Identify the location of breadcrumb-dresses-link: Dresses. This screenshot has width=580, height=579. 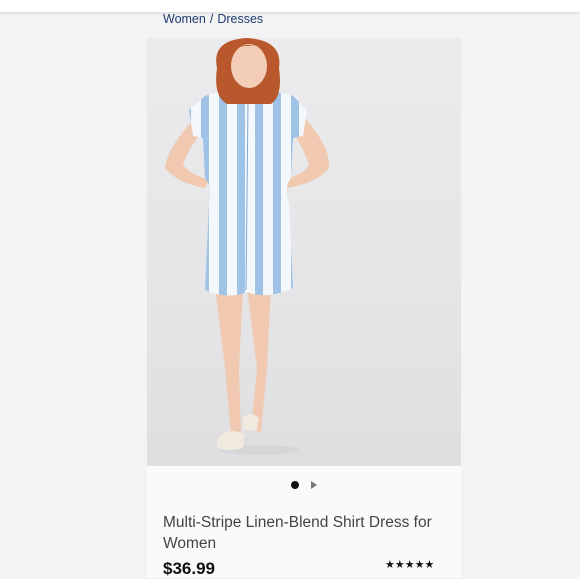
(240, 19).